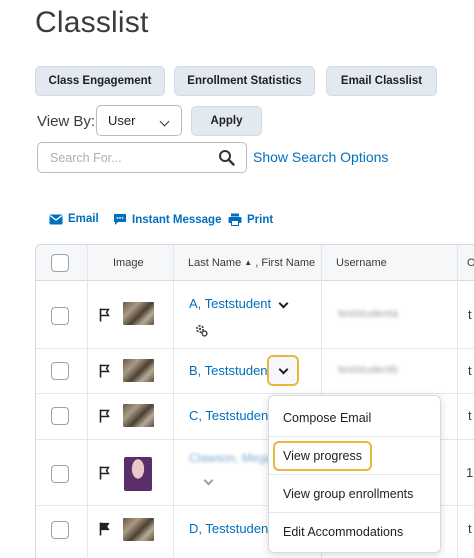  Describe the element at coordinates (227, 158) in the screenshot. I see `search-icon` at that location.